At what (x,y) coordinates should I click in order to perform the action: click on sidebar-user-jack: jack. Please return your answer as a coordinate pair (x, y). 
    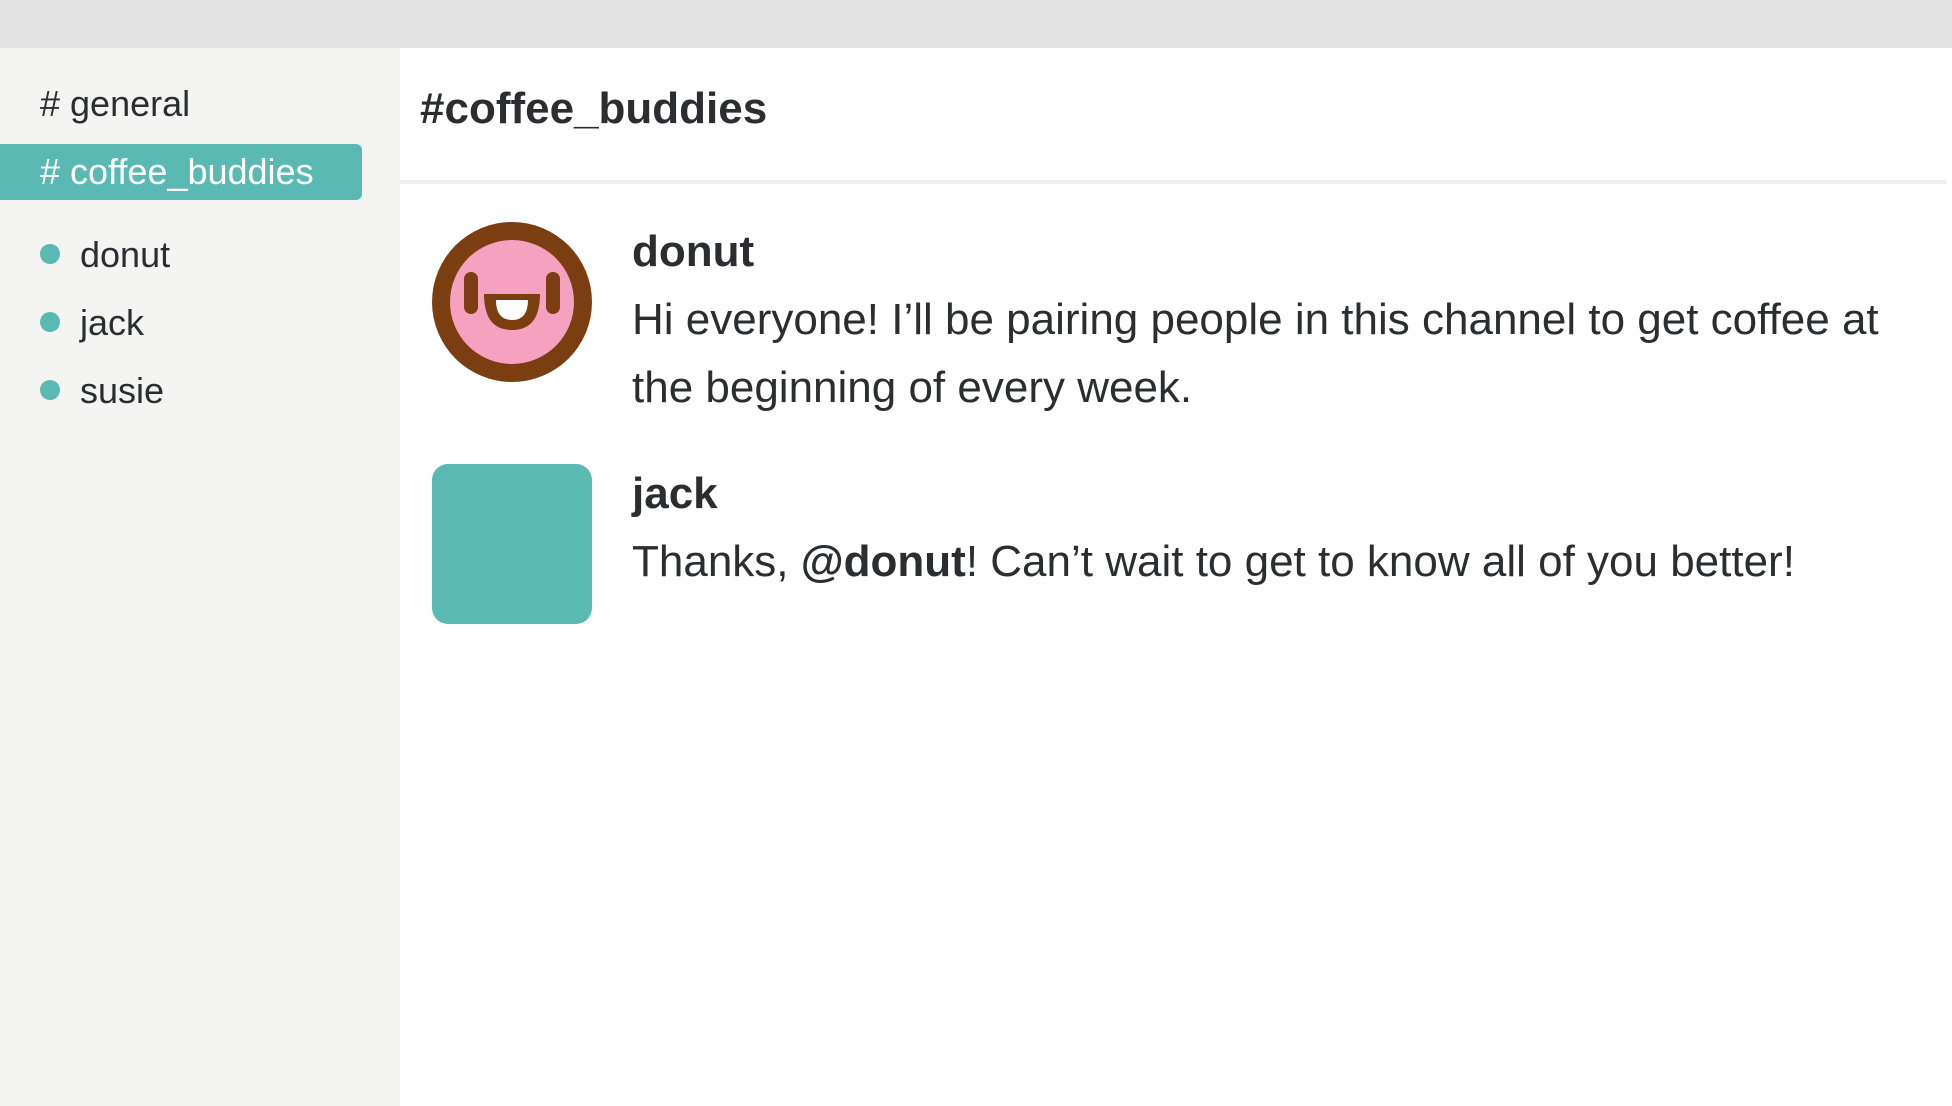
    Looking at the image, I should click on (92, 323).